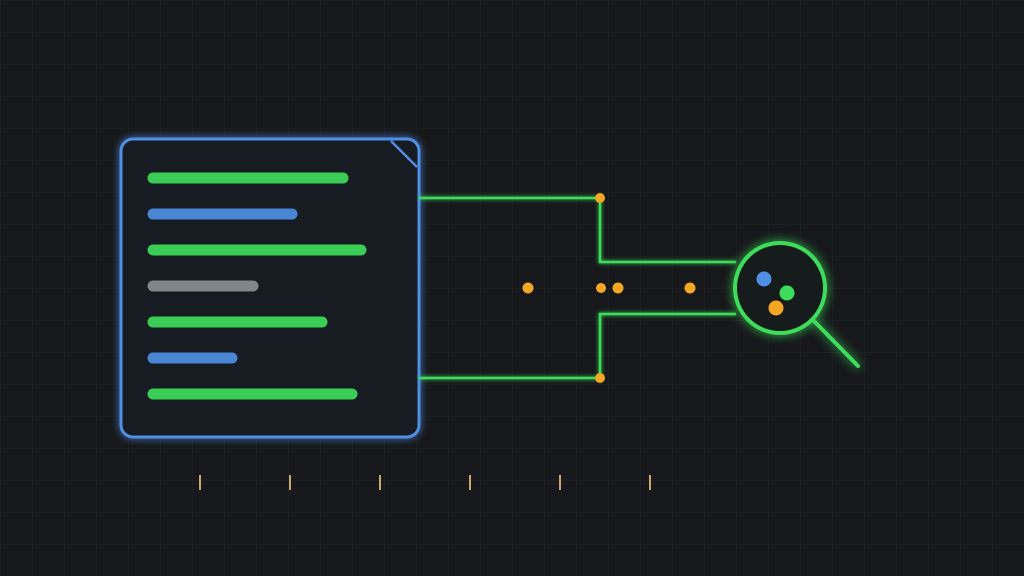 The image size is (1024, 576). I want to click on magnifier-dot-green, so click(787, 293).